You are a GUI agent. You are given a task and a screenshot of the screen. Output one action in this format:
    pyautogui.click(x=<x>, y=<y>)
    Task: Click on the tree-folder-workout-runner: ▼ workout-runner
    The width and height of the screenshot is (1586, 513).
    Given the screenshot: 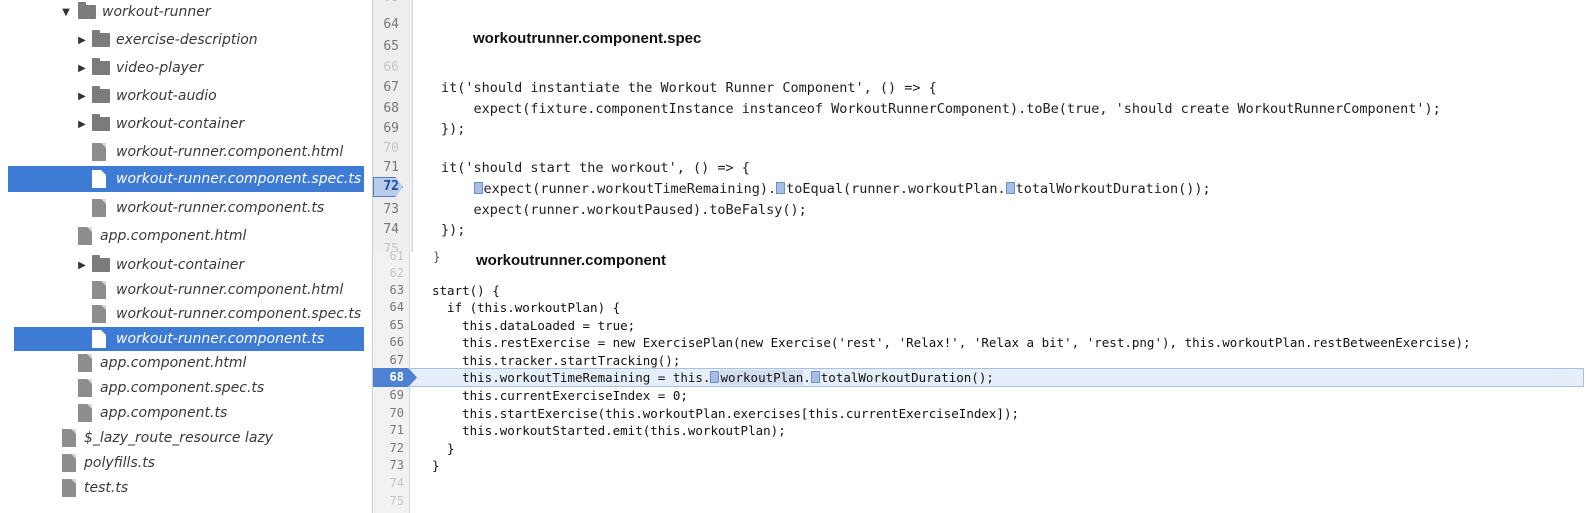 What is the action you would take?
    pyautogui.click(x=216, y=12)
    